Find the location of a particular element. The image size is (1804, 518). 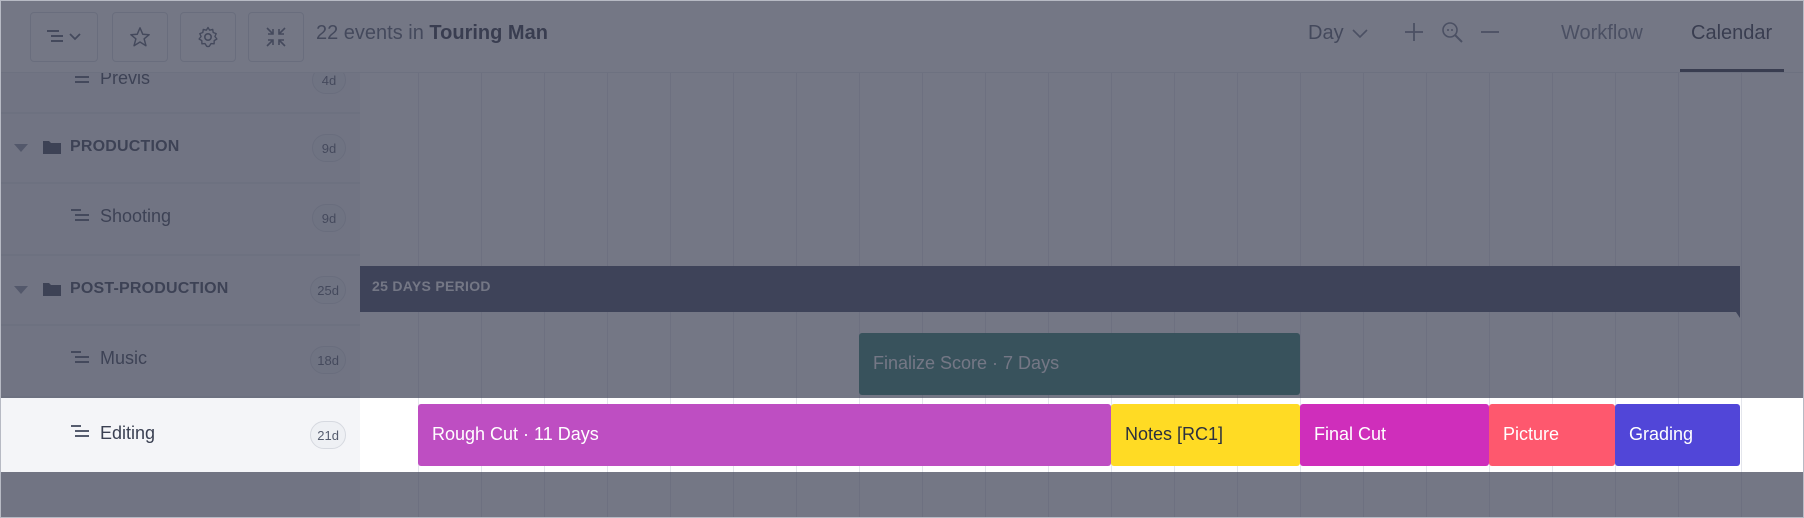

event-label: Grading is located at coordinates (1661, 434).